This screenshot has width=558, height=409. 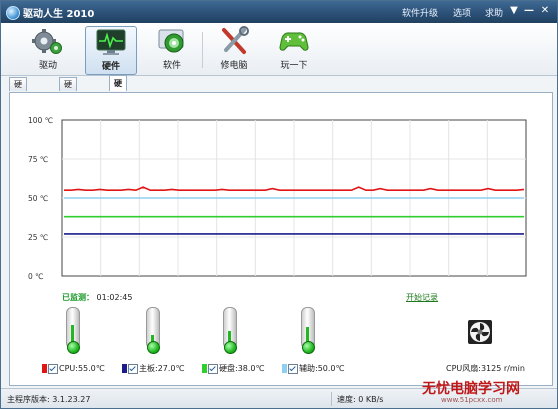 I want to click on toolbar-repair-button: 修电脑, so click(x=234, y=49).